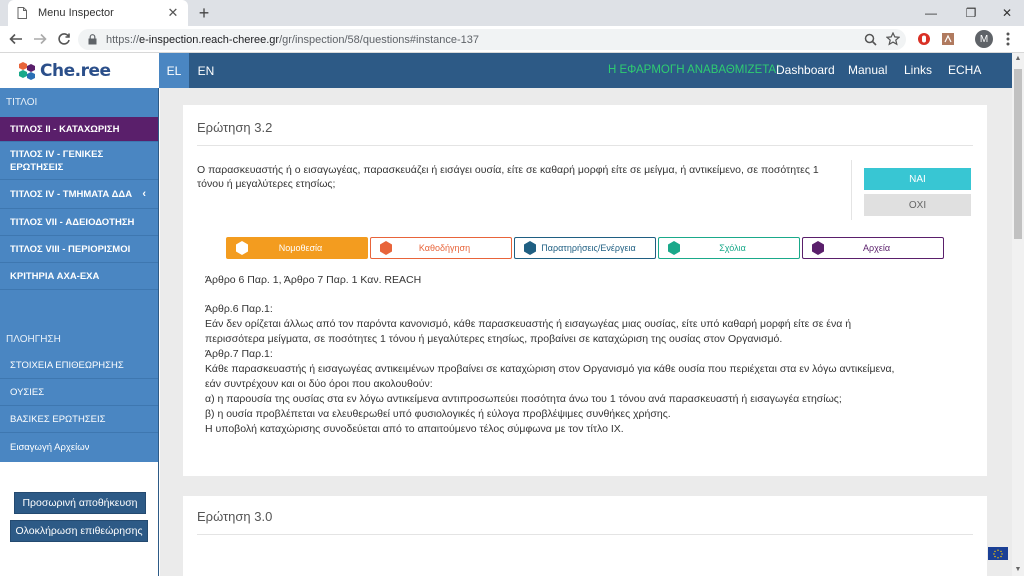 This screenshot has height=576, width=1024. Describe the element at coordinates (40, 39) in the screenshot. I see `forward-icon` at that location.